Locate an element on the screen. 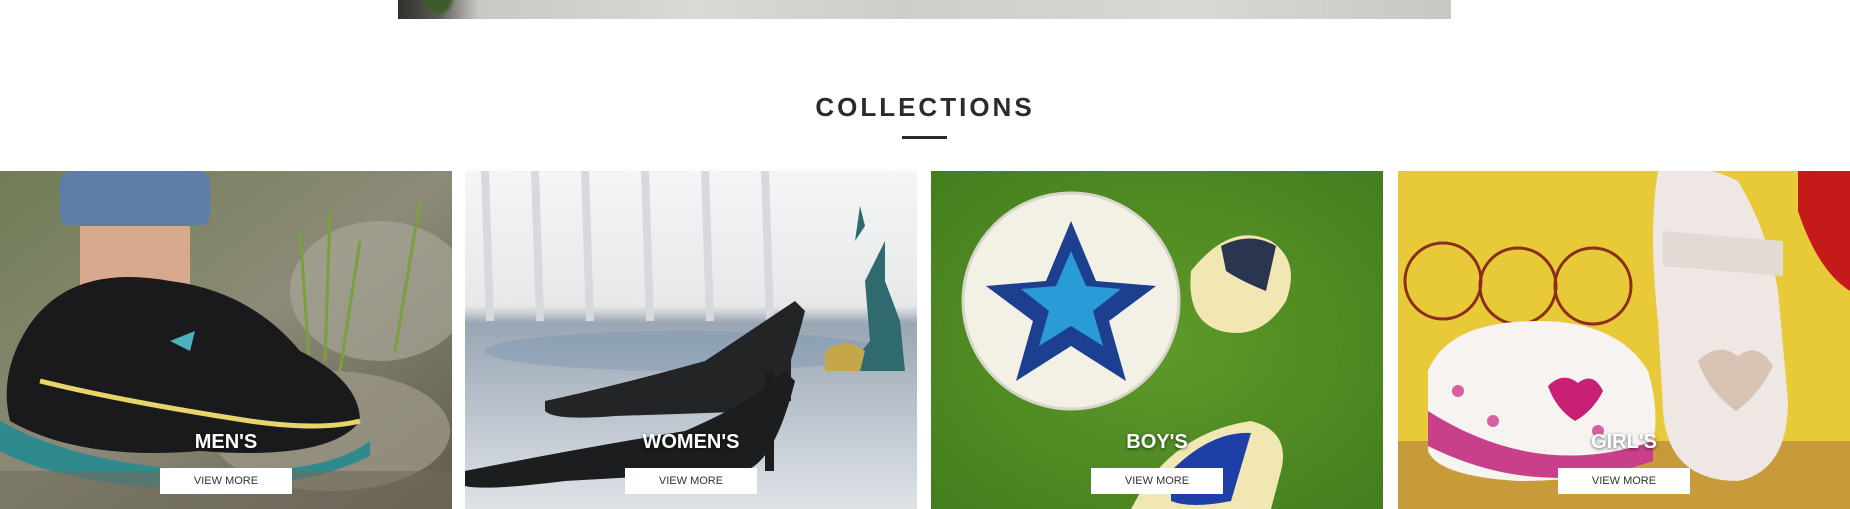 This screenshot has width=1850, height=509. title-underline is located at coordinates (924, 137).